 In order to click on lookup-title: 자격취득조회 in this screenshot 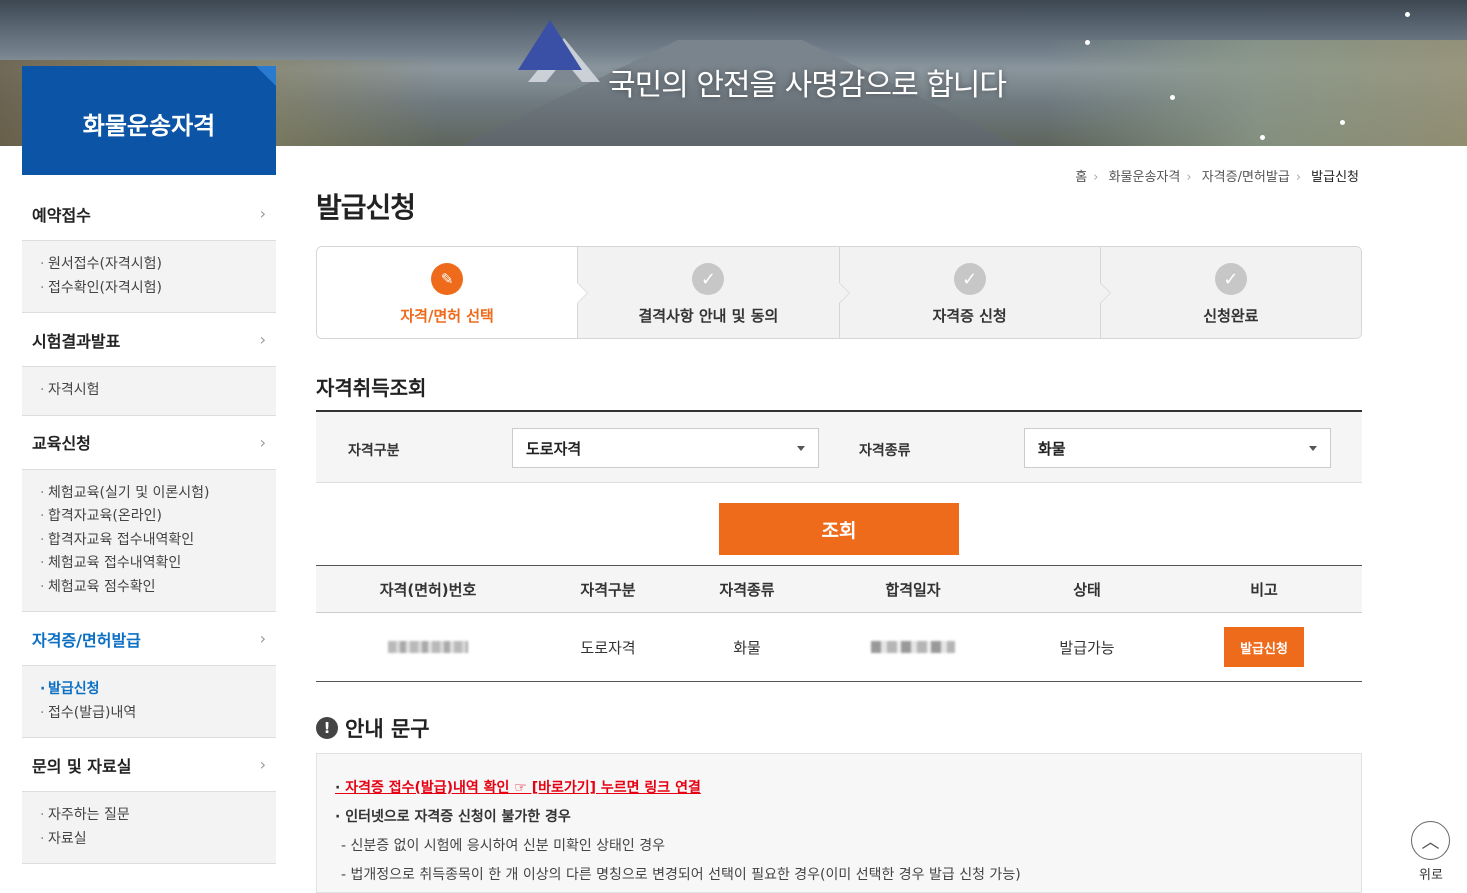, I will do `click(371, 388)`.